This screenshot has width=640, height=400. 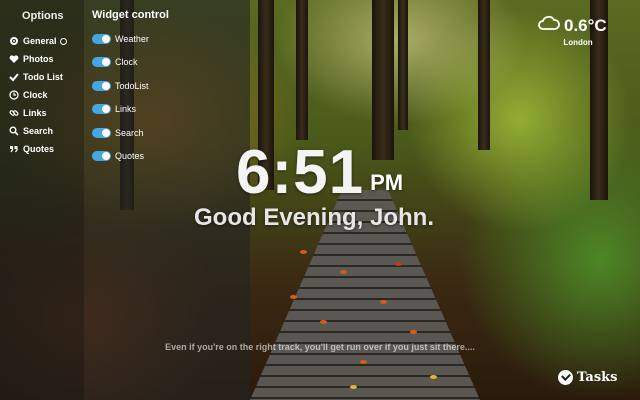 What do you see at coordinates (14, 41) in the screenshot?
I see `gear-icon` at bounding box center [14, 41].